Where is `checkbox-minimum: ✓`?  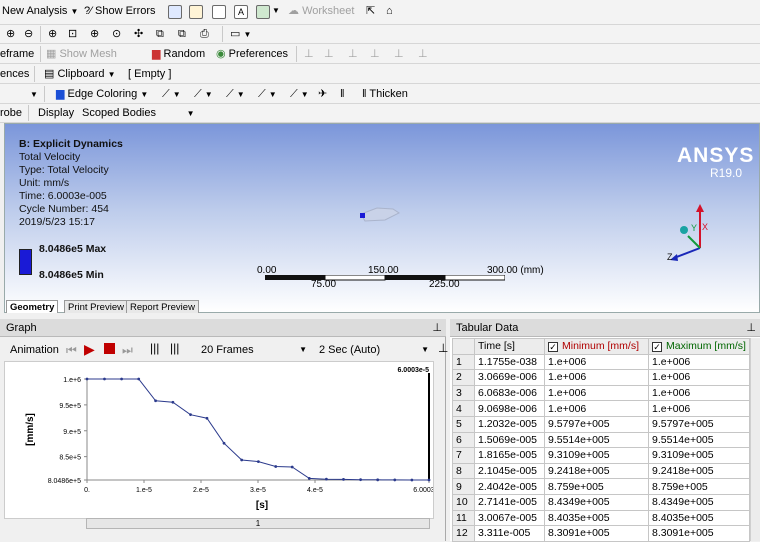
checkbox-minimum: ✓ is located at coordinates (553, 346).